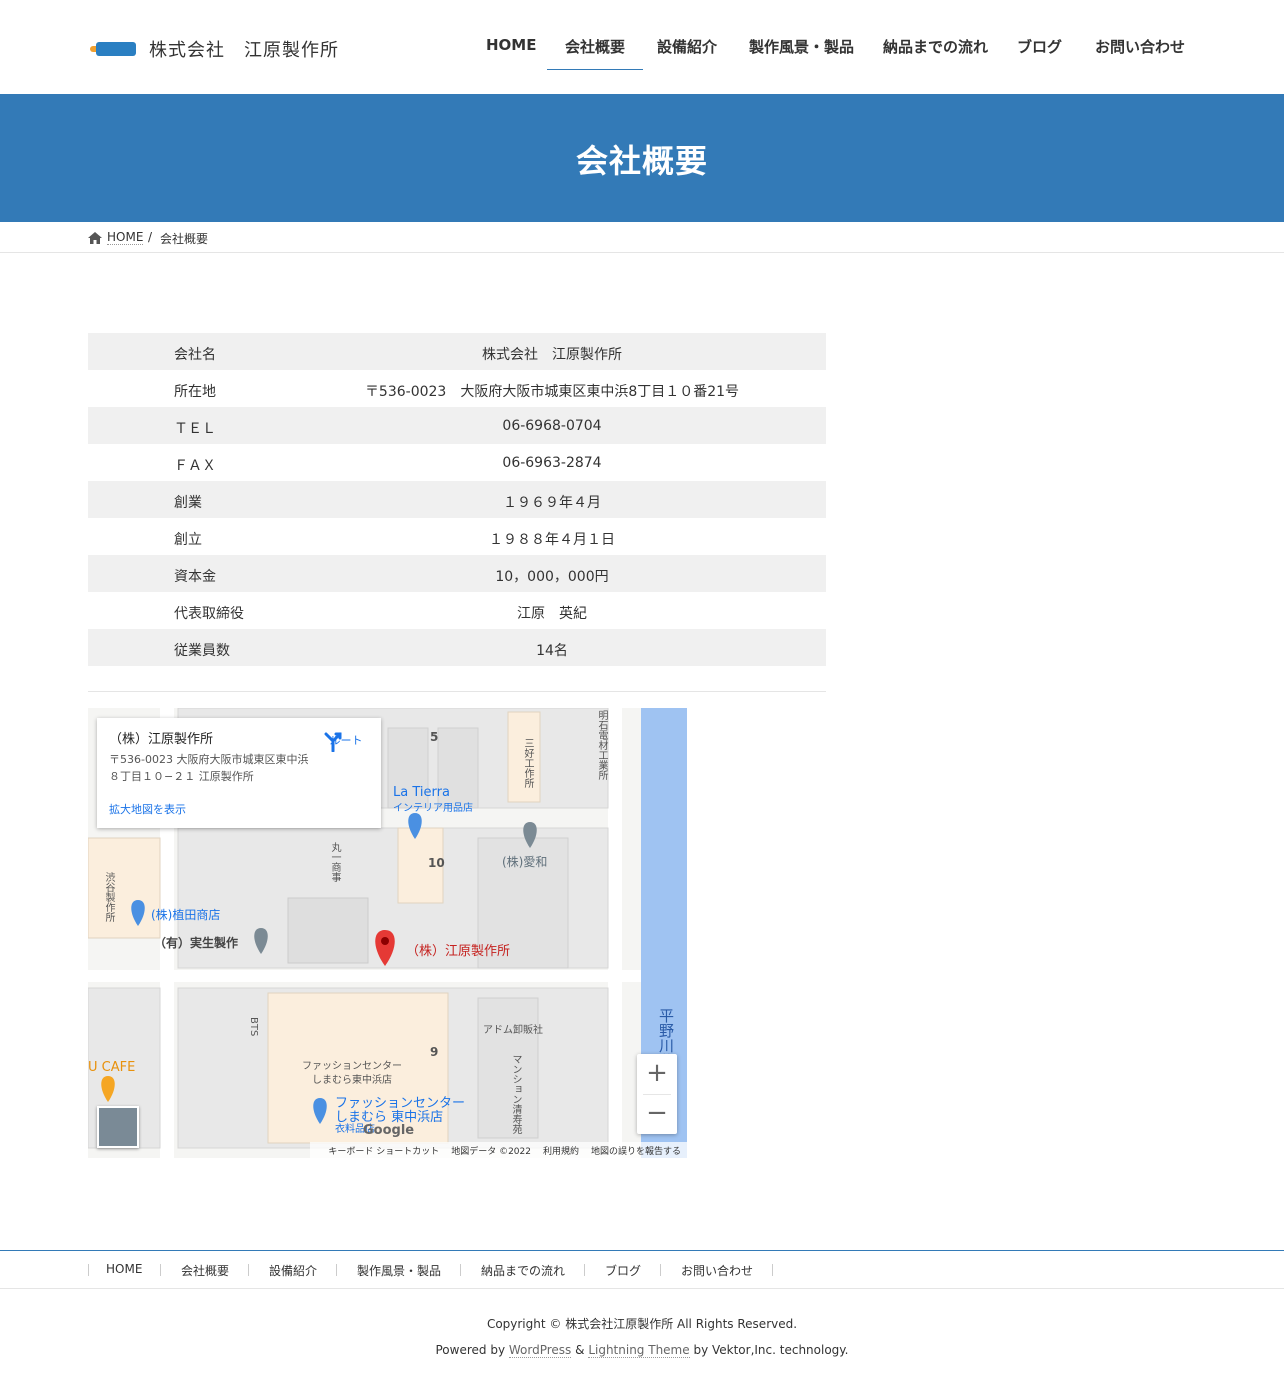 Image resolution: width=1284 pixels, height=1385 pixels. What do you see at coordinates (108, 897) in the screenshot?
I see `map-label-shibutani: 渋谷製作所` at bounding box center [108, 897].